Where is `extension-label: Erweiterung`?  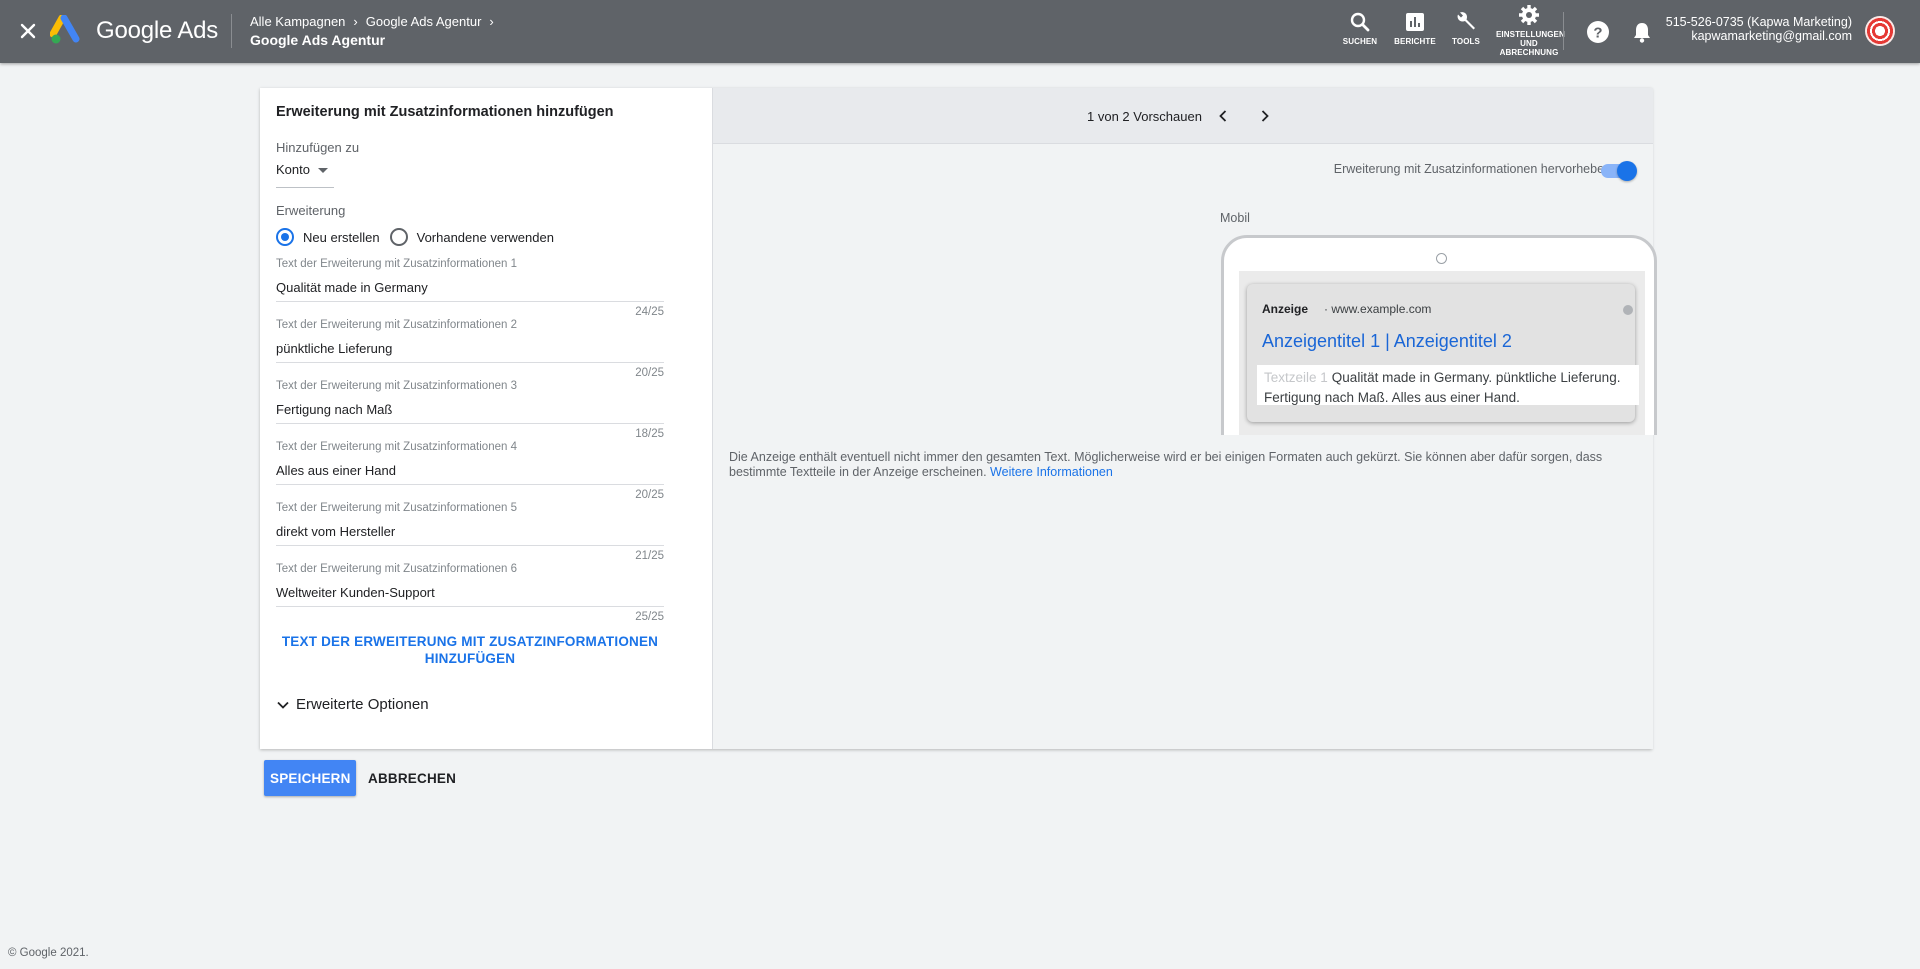 extension-label: Erweiterung is located at coordinates (311, 210).